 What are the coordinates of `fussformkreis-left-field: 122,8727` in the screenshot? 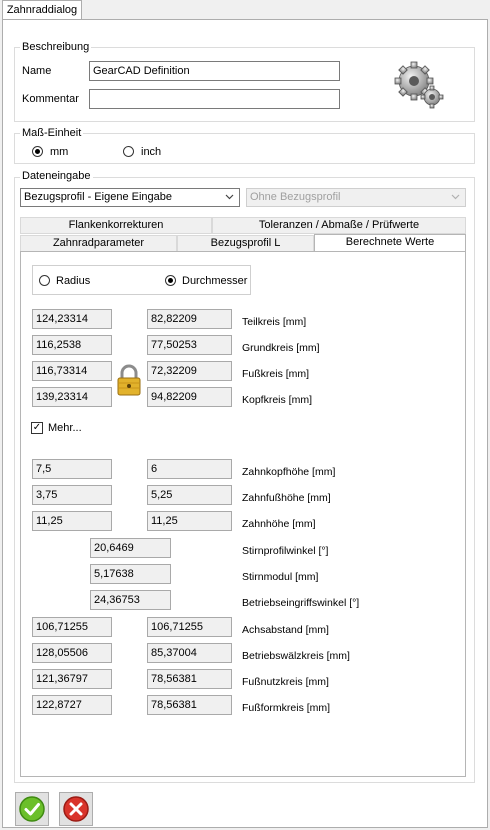 It's located at (72, 705).